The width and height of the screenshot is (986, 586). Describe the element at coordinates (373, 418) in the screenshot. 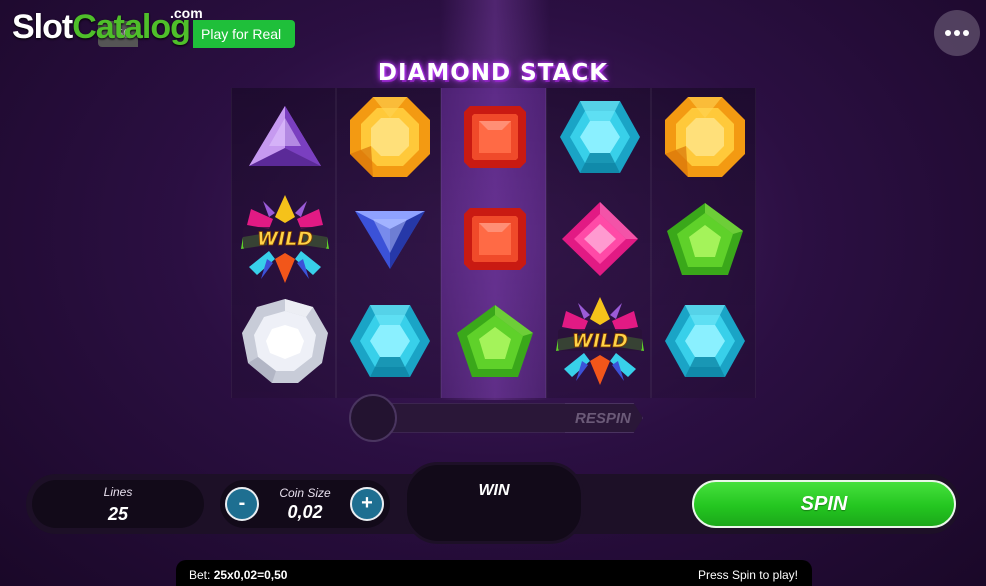

I see `respin-knob` at that location.